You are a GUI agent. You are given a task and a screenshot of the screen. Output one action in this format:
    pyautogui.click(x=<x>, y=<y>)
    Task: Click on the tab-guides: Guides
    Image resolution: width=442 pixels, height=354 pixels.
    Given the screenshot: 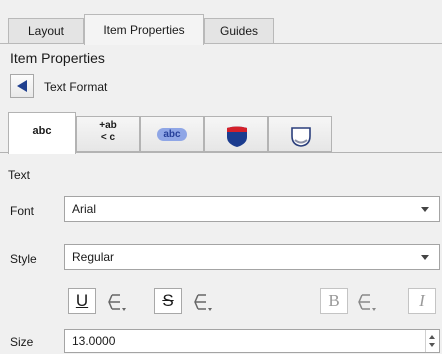 What is the action you would take?
    pyautogui.click(x=239, y=31)
    